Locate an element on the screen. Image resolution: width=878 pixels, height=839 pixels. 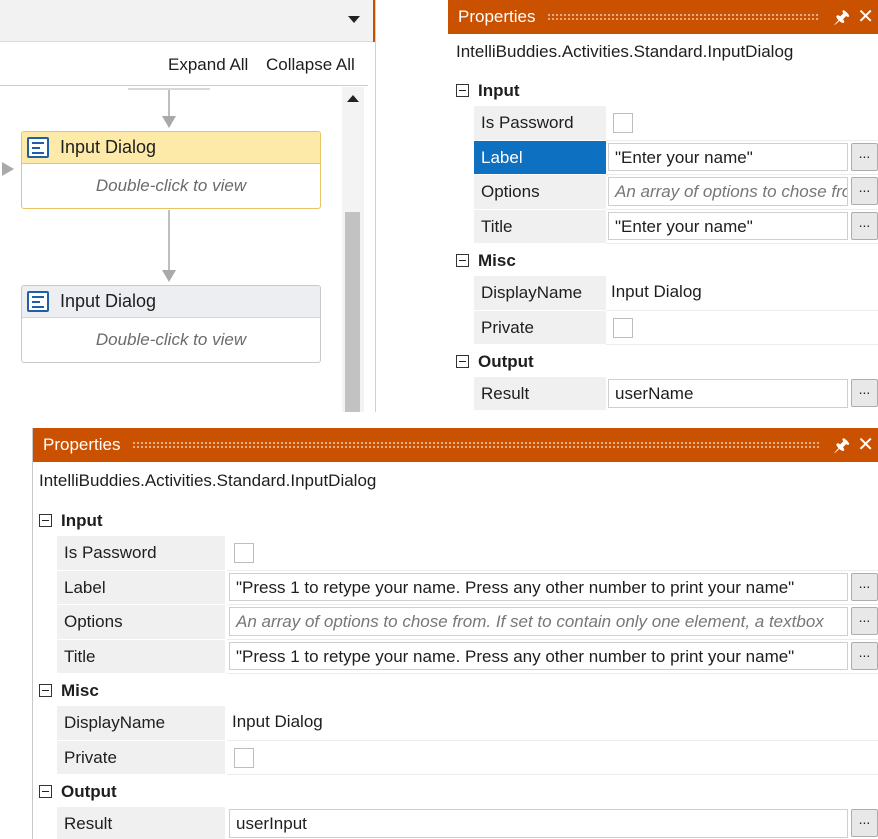
chevron-down-icon is located at coordinates (354, 19).